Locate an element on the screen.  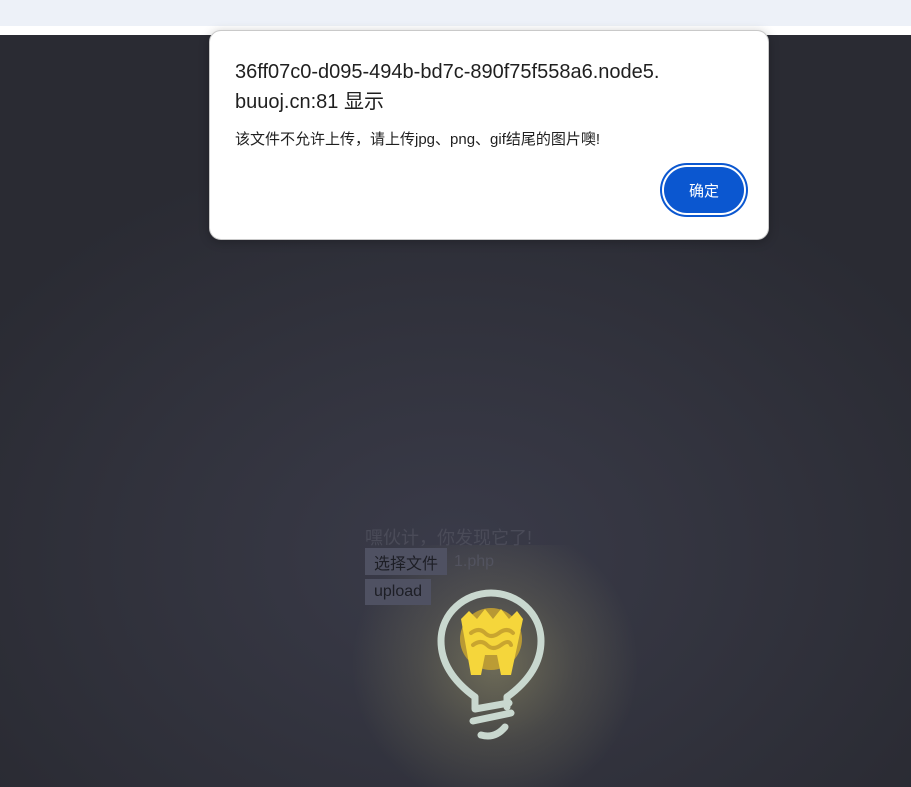
browser-top-strip is located at coordinates (455, 13).